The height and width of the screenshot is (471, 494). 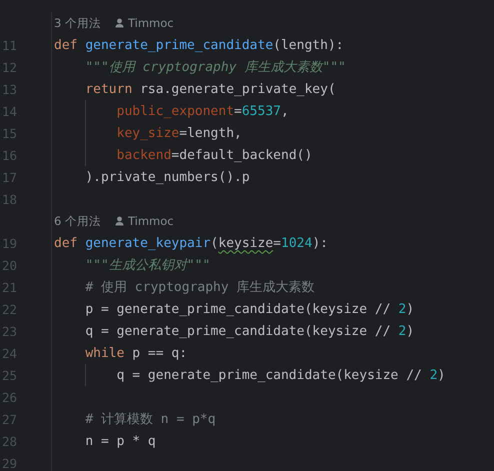 What do you see at coordinates (147, 265) in the screenshot?
I see `code-line: """生成公私钥对"""` at bounding box center [147, 265].